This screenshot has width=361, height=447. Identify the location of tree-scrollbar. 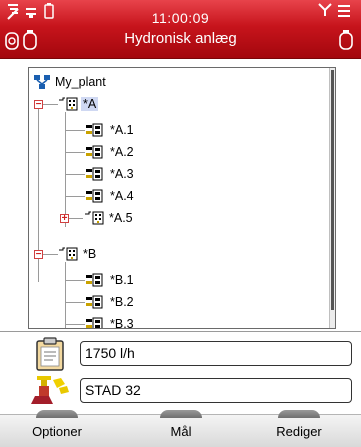
(332, 198).